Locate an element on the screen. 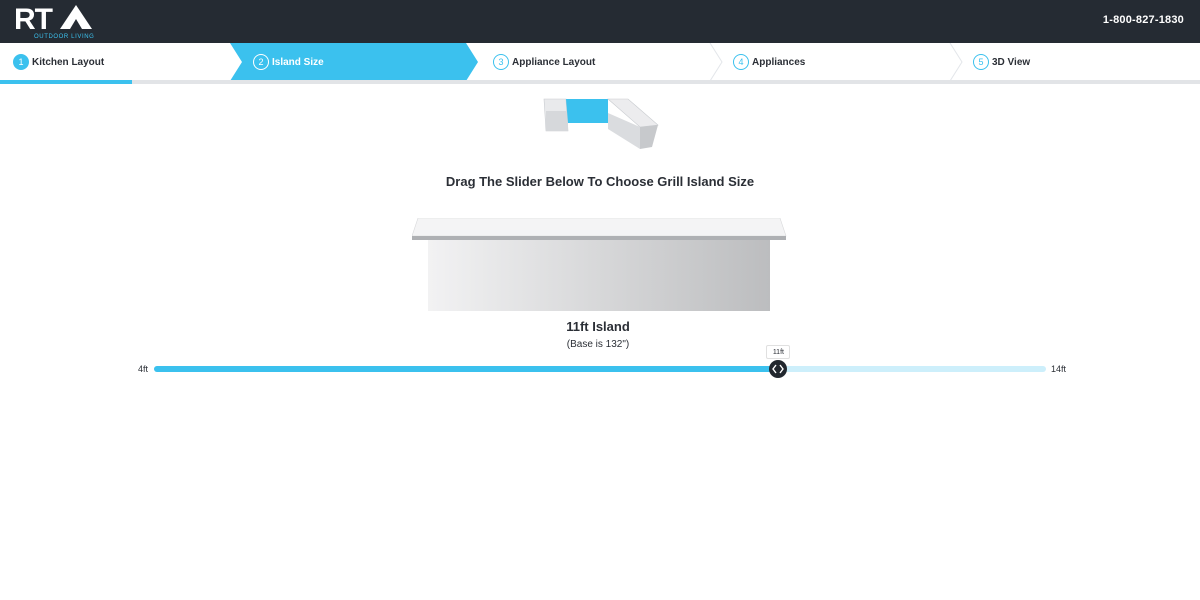 The width and height of the screenshot is (1200, 600). step-label: Appliance Layout is located at coordinates (554, 62).